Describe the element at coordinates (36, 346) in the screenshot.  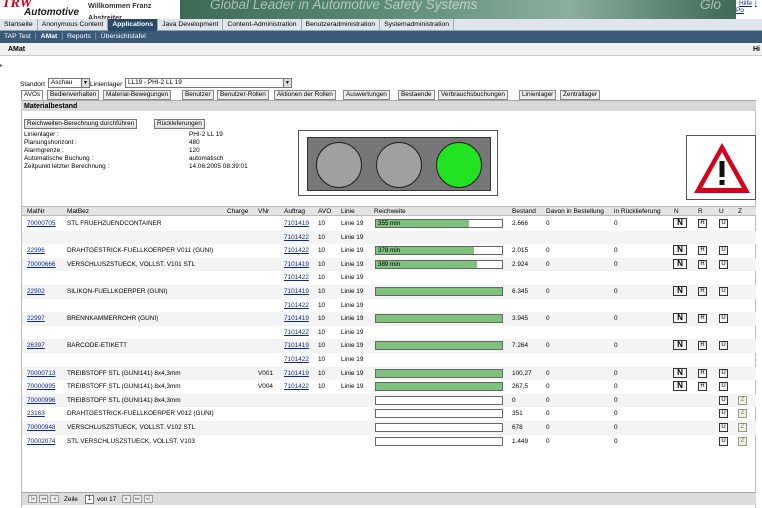
I see `matnr-link: 26397` at that location.